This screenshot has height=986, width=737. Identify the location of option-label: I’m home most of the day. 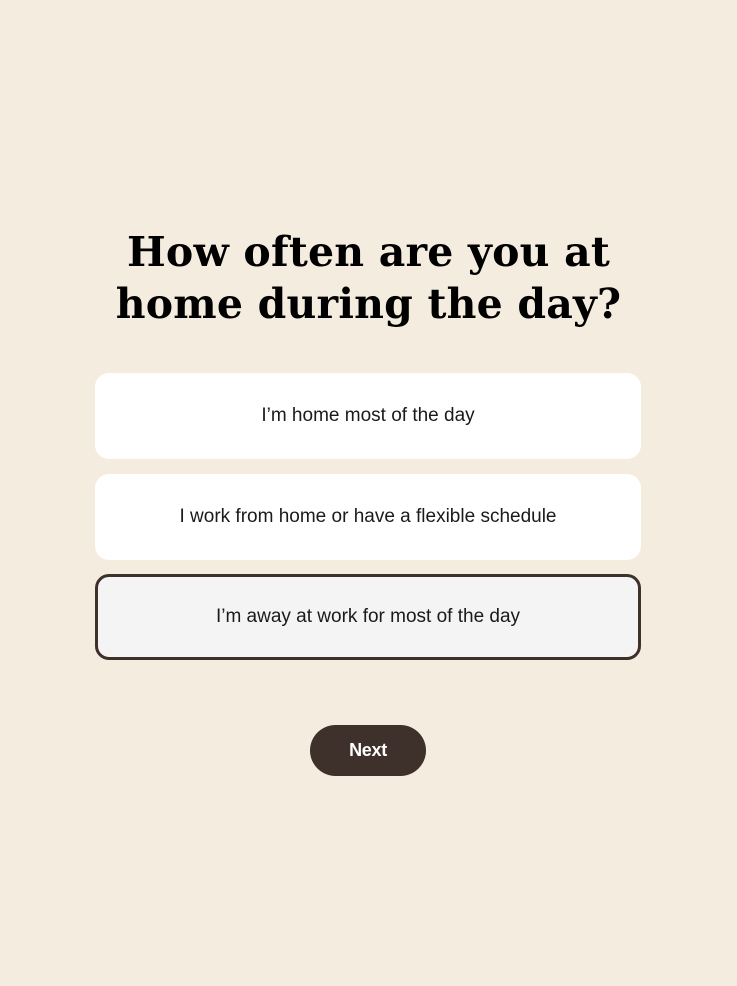
(368, 415).